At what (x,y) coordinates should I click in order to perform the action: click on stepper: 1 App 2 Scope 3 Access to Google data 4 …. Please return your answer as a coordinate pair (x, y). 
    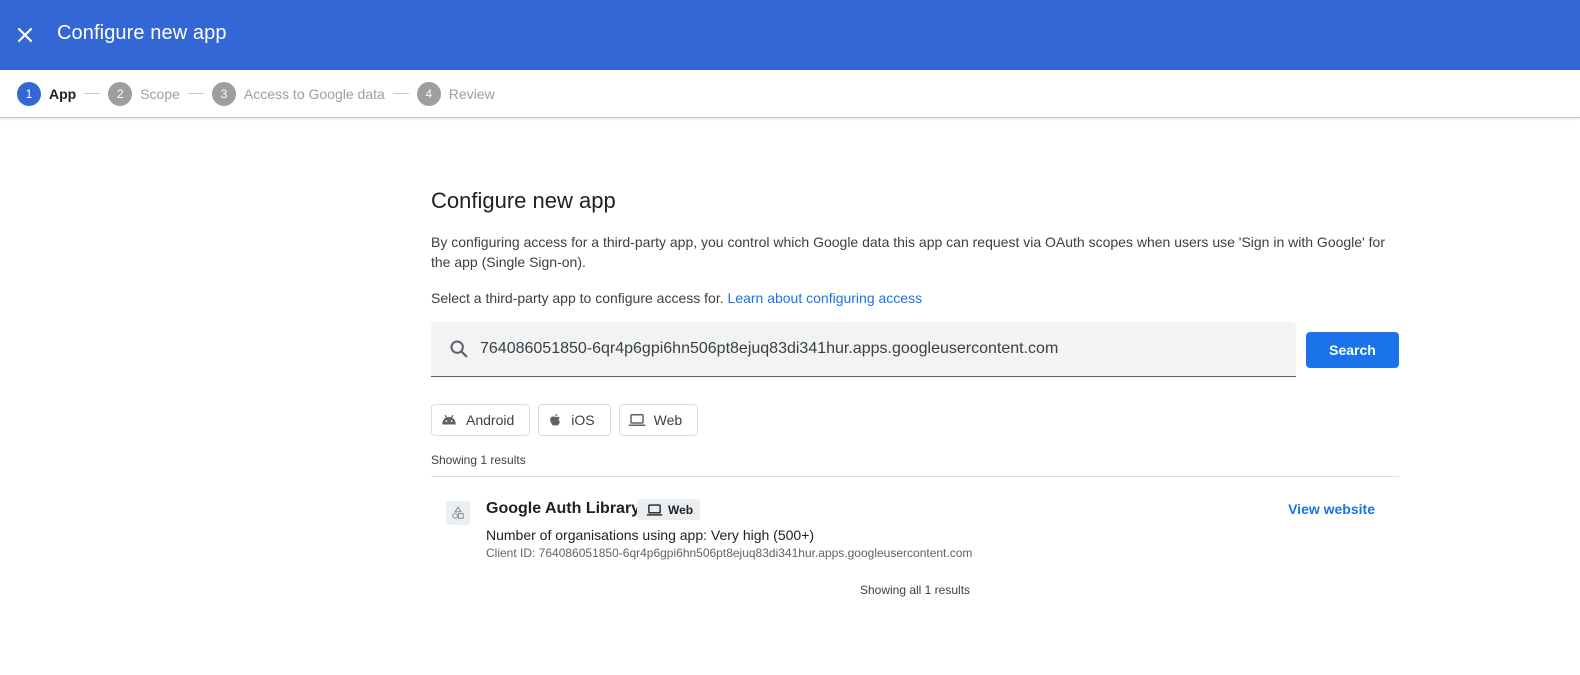
    Looking at the image, I should click on (790, 94).